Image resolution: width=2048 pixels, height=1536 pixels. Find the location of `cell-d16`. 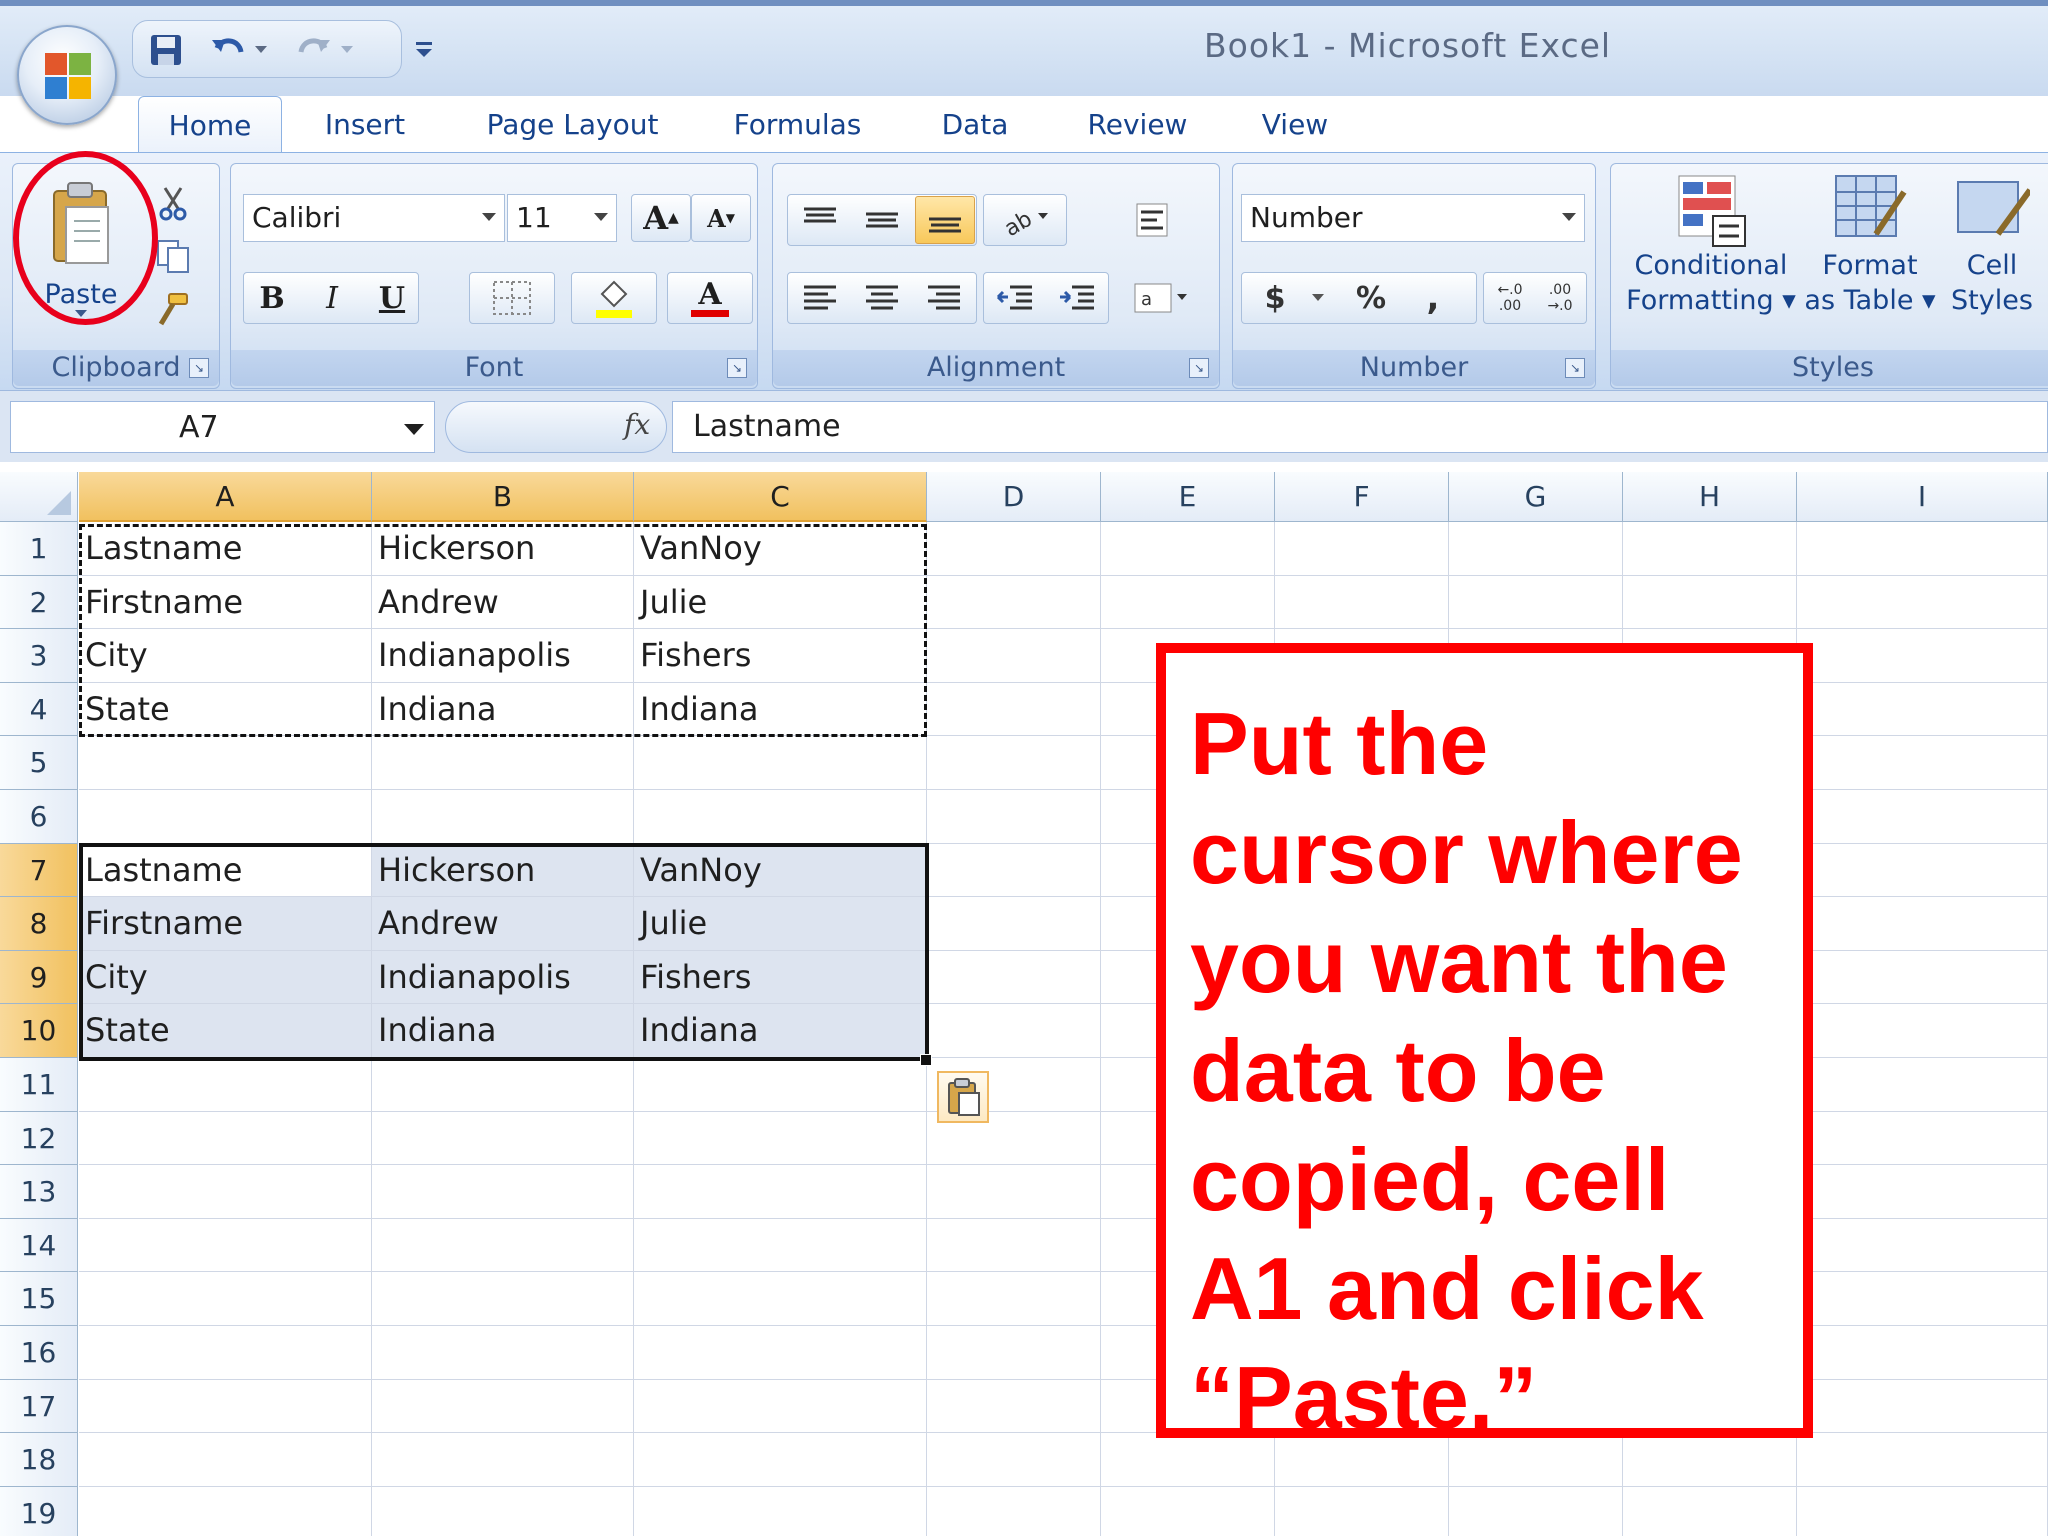

cell-d16 is located at coordinates (1014, 1353).